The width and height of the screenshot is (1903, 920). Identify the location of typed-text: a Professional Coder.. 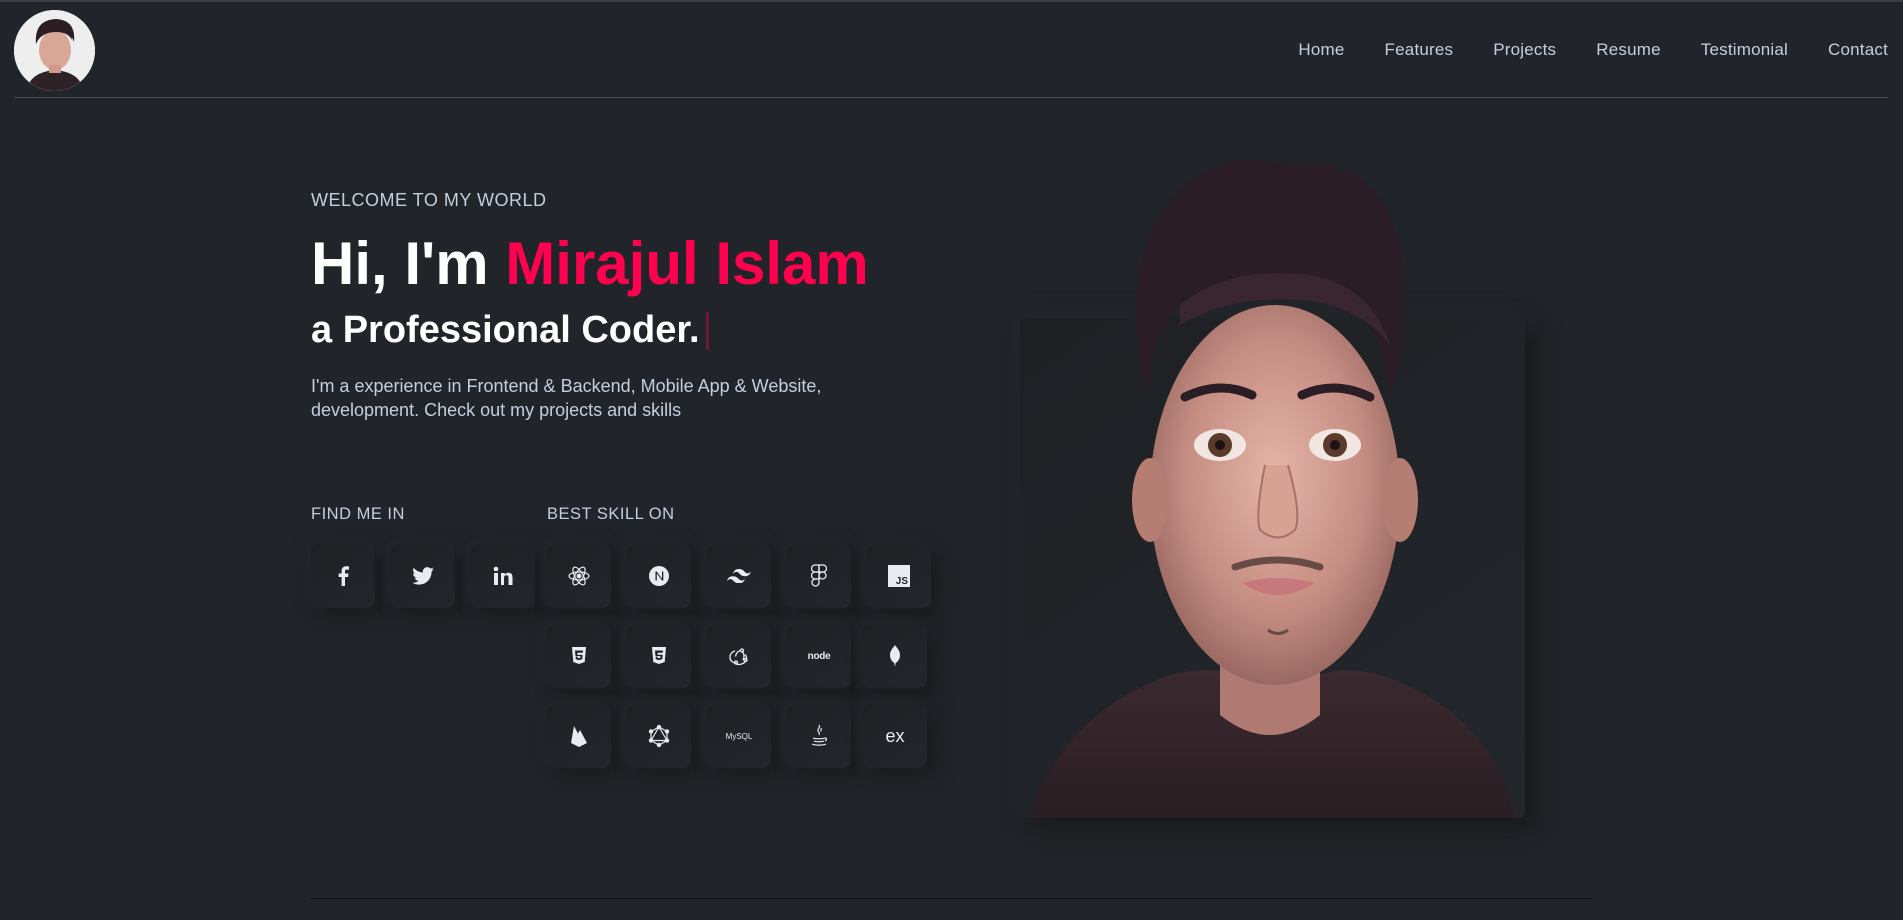
(505, 330).